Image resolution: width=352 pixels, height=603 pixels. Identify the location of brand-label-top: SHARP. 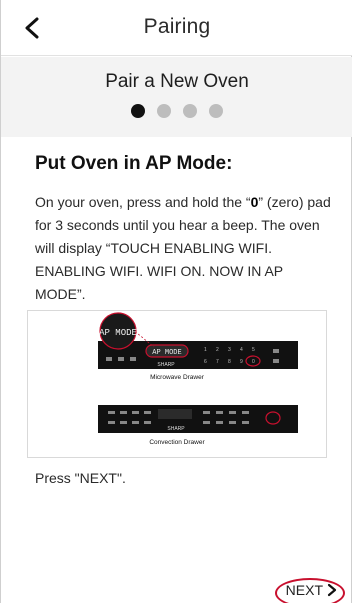
(166, 365).